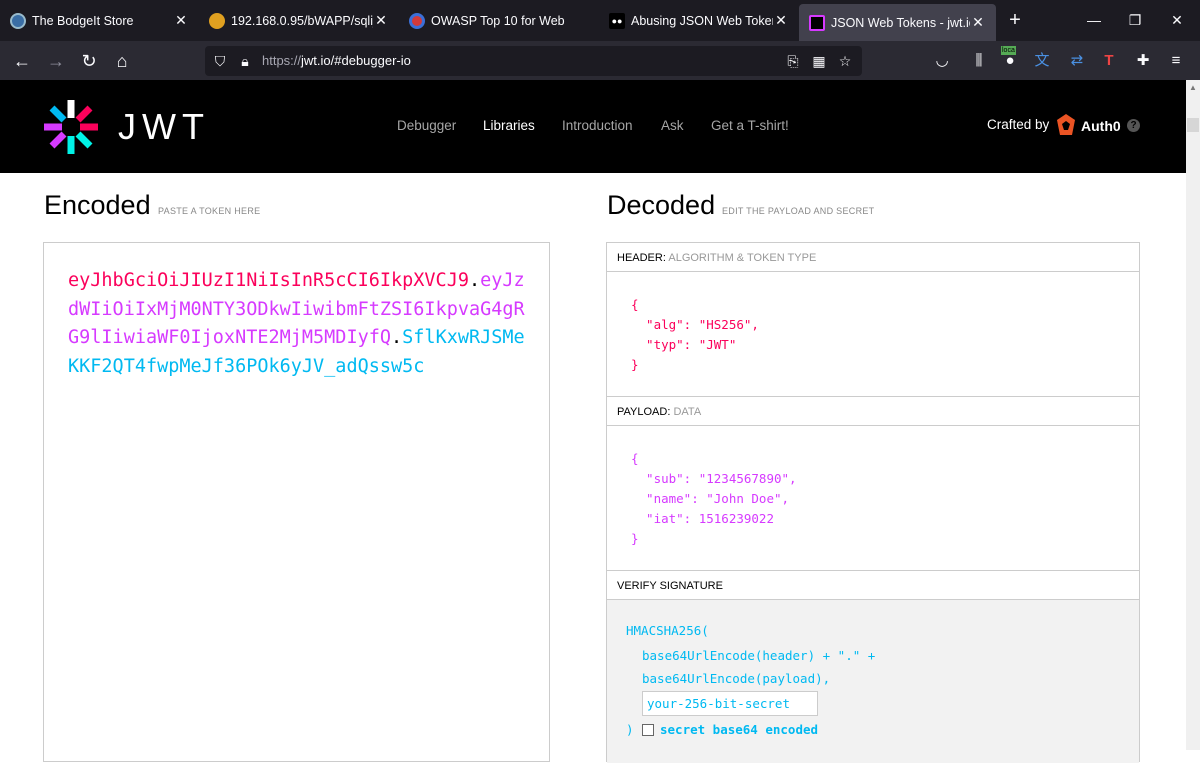  What do you see at coordinates (873, 335) in the screenshot?
I see `header-json-editor: { "alg": "HS256", "typ": "JWT" }` at bounding box center [873, 335].